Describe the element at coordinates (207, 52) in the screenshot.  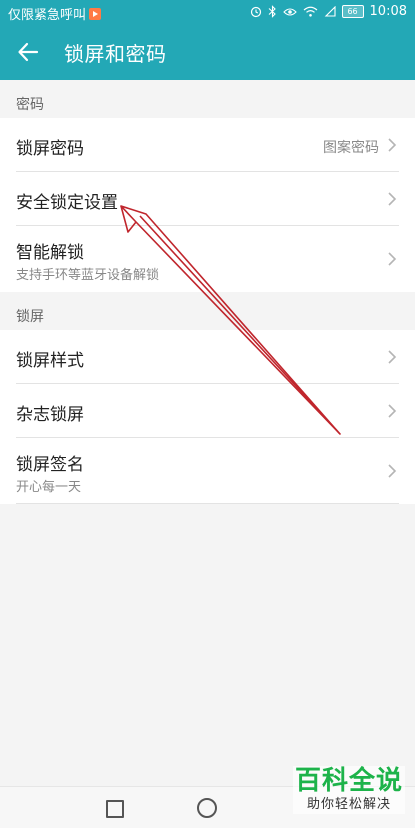
I see `app-header: 锁屏和密码` at that location.